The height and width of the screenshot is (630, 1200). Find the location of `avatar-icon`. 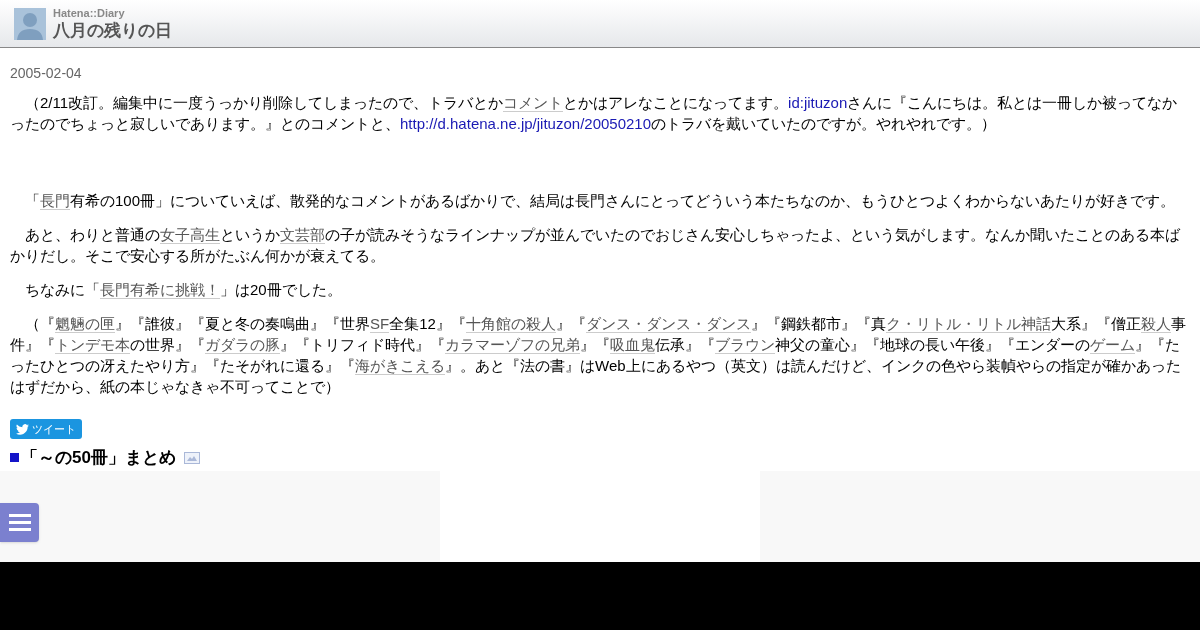

avatar-icon is located at coordinates (30, 23).